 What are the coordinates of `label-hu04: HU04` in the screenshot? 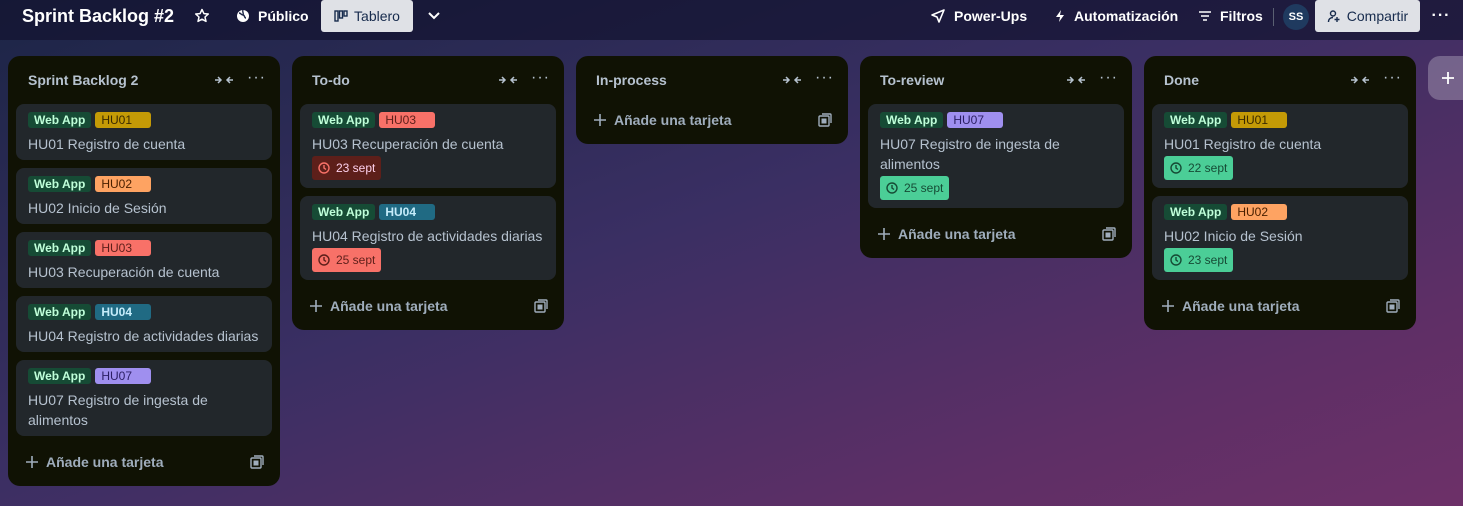 It's located at (407, 212).